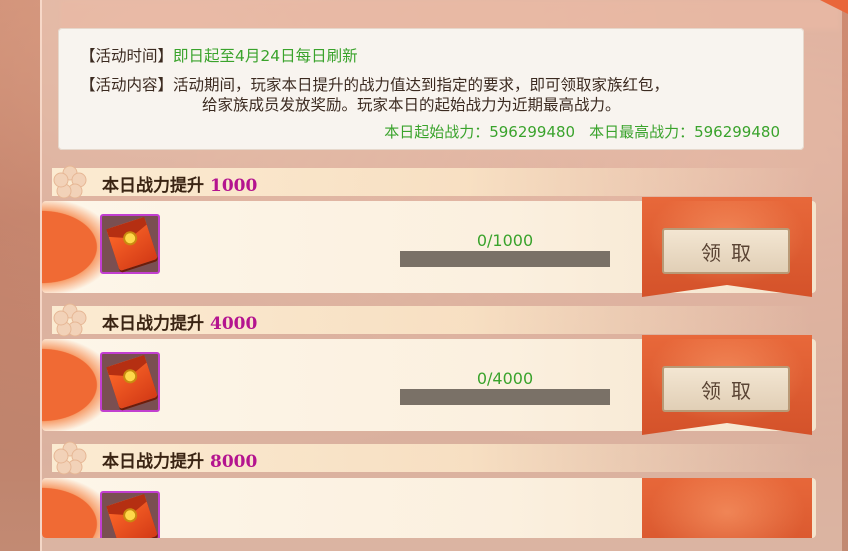 The width and height of the screenshot is (848, 551). I want to click on activity-content-label: 【活动内容】, so click(127, 85).